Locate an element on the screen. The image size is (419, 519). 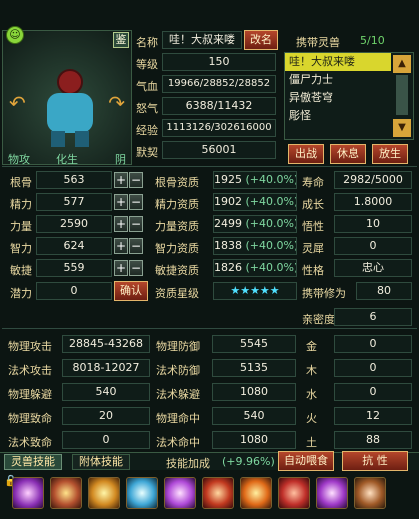
auto-feed-button: 自动喂食 is located at coordinates (306, 461).